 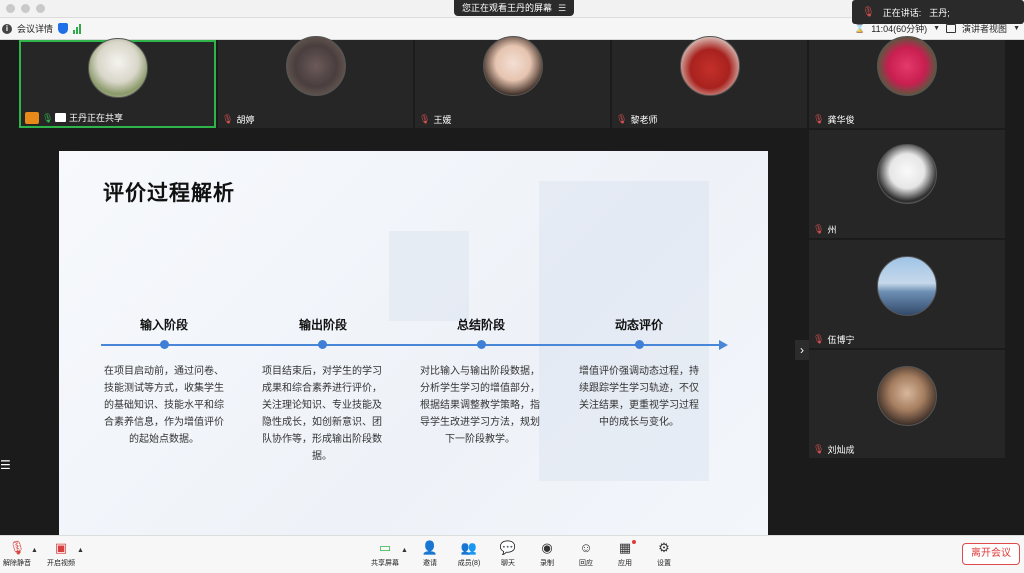 I want to click on speaking-name: 王丹;, so click(x=939, y=12).